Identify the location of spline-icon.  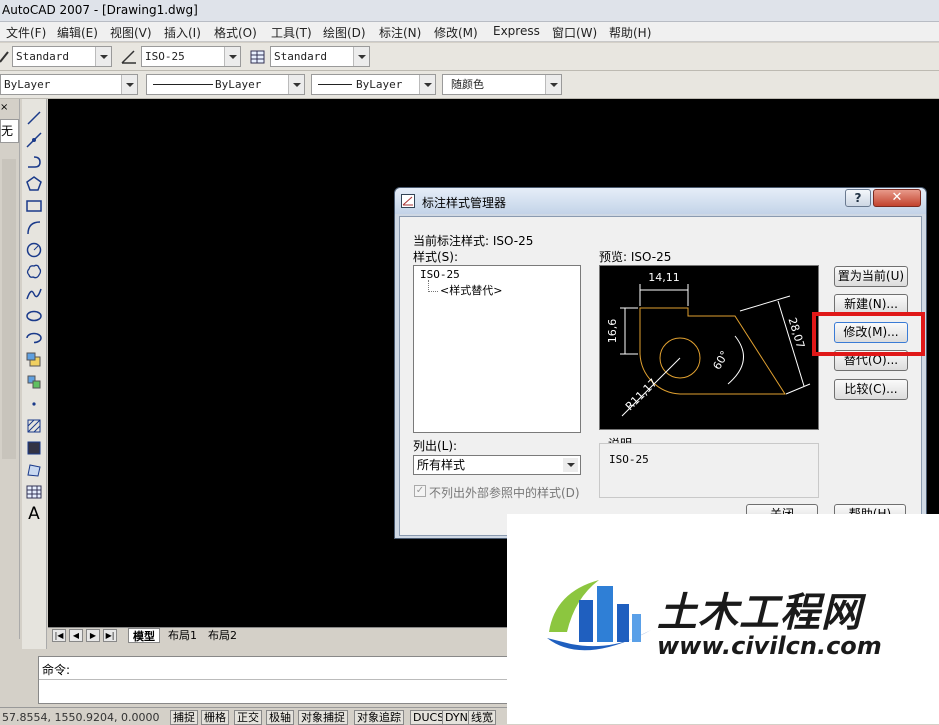
(34, 294).